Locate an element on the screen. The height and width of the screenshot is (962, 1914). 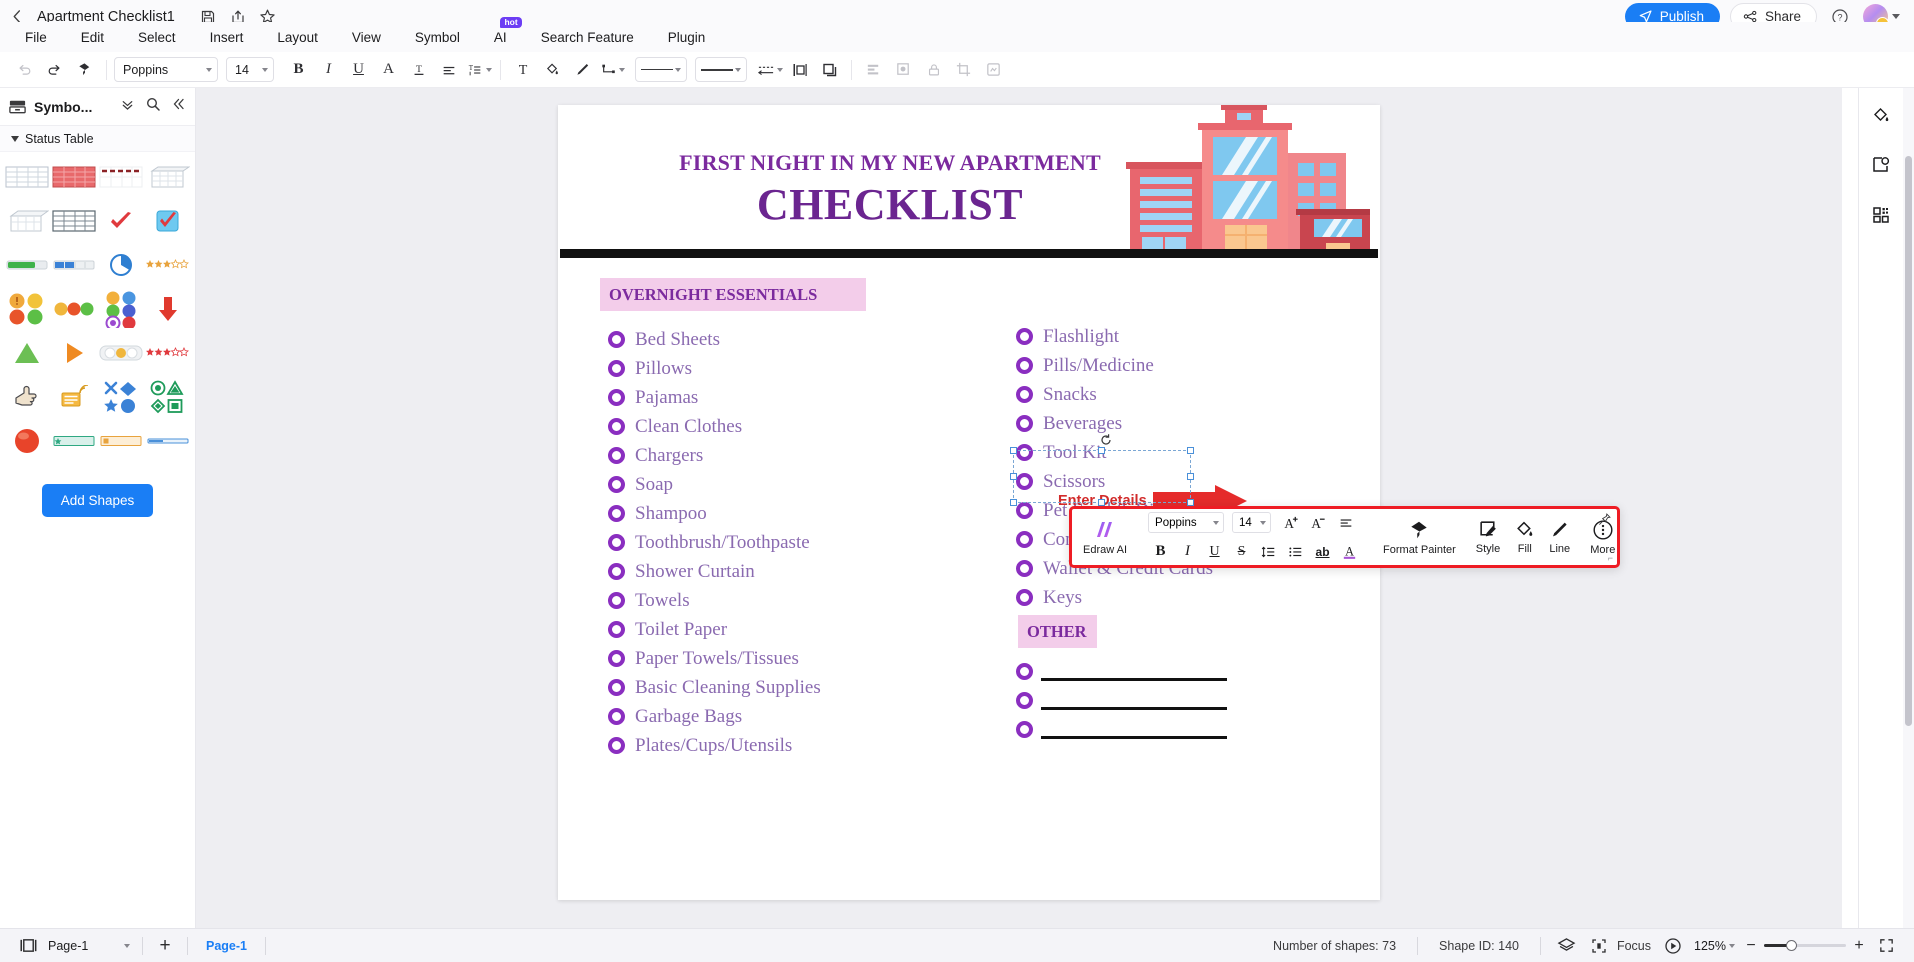
layers-button is located at coordinates (993, 70).